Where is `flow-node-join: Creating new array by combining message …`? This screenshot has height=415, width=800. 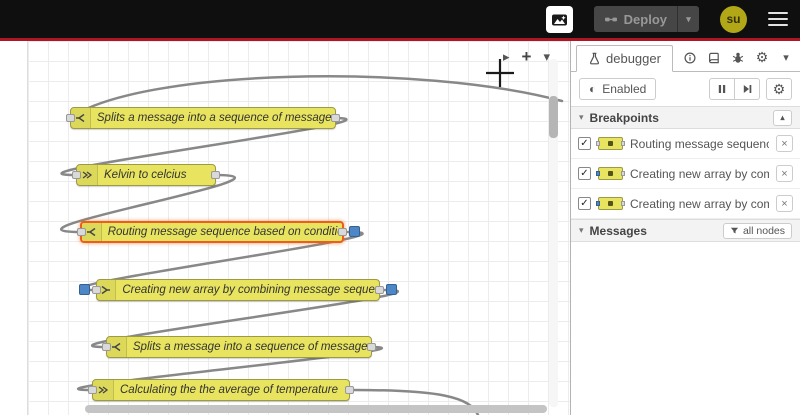
flow-node-join: Creating new array by combining message … is located at coordinates (238, 290).